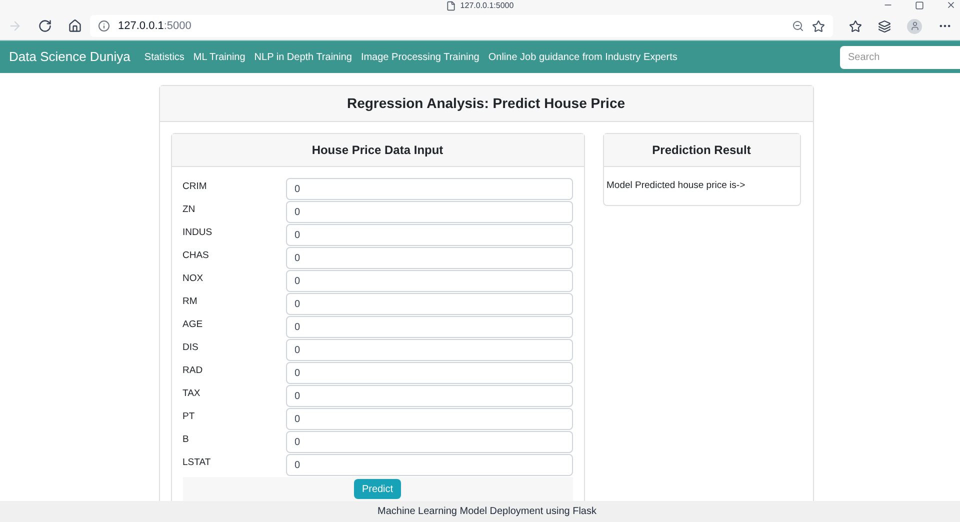 The image size is (960, 522). I want to click on field-label: DIS, so click(191, 348).